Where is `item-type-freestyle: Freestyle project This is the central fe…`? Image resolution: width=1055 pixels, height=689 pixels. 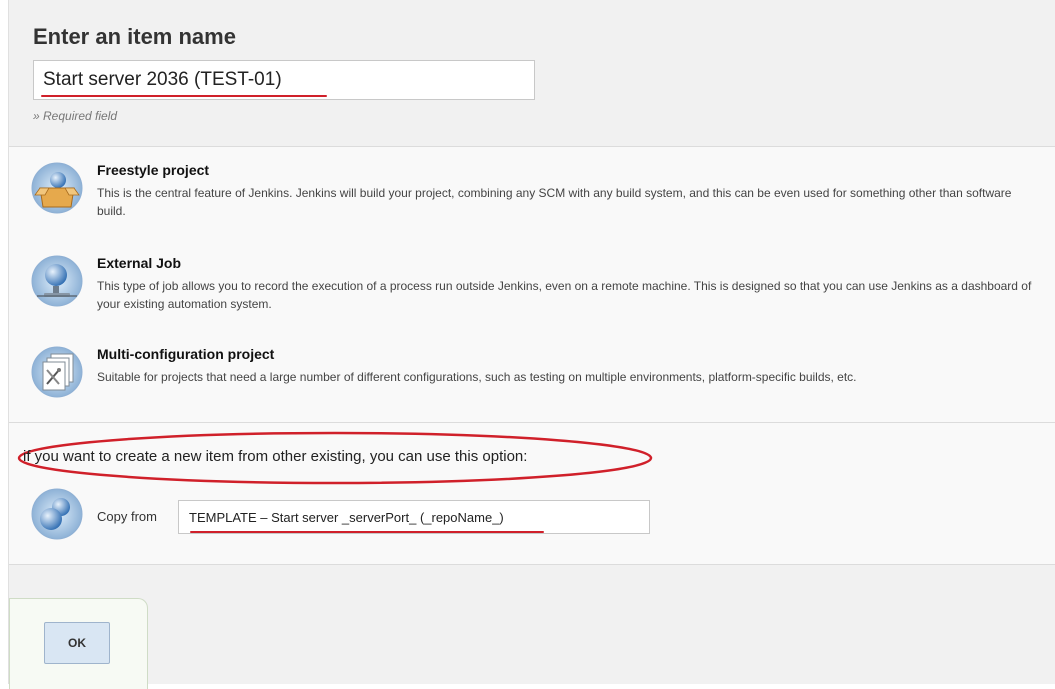 item-type-freestyle: Freestyle project This is the central fe… is located at coordinates (536, 197).